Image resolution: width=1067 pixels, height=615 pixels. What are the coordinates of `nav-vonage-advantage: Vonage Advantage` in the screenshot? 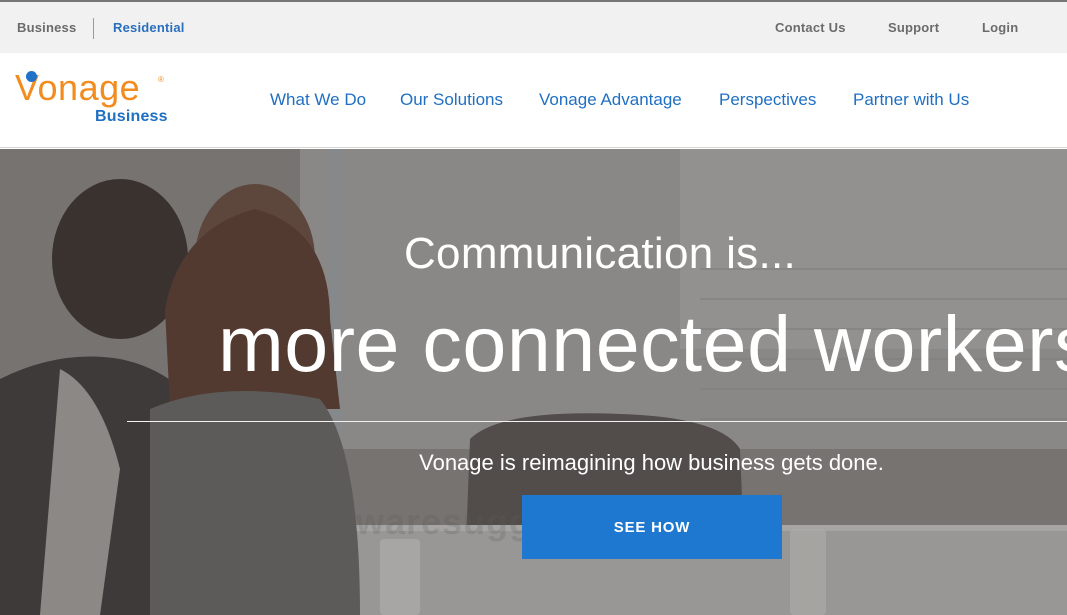 It's located at (610, 100).